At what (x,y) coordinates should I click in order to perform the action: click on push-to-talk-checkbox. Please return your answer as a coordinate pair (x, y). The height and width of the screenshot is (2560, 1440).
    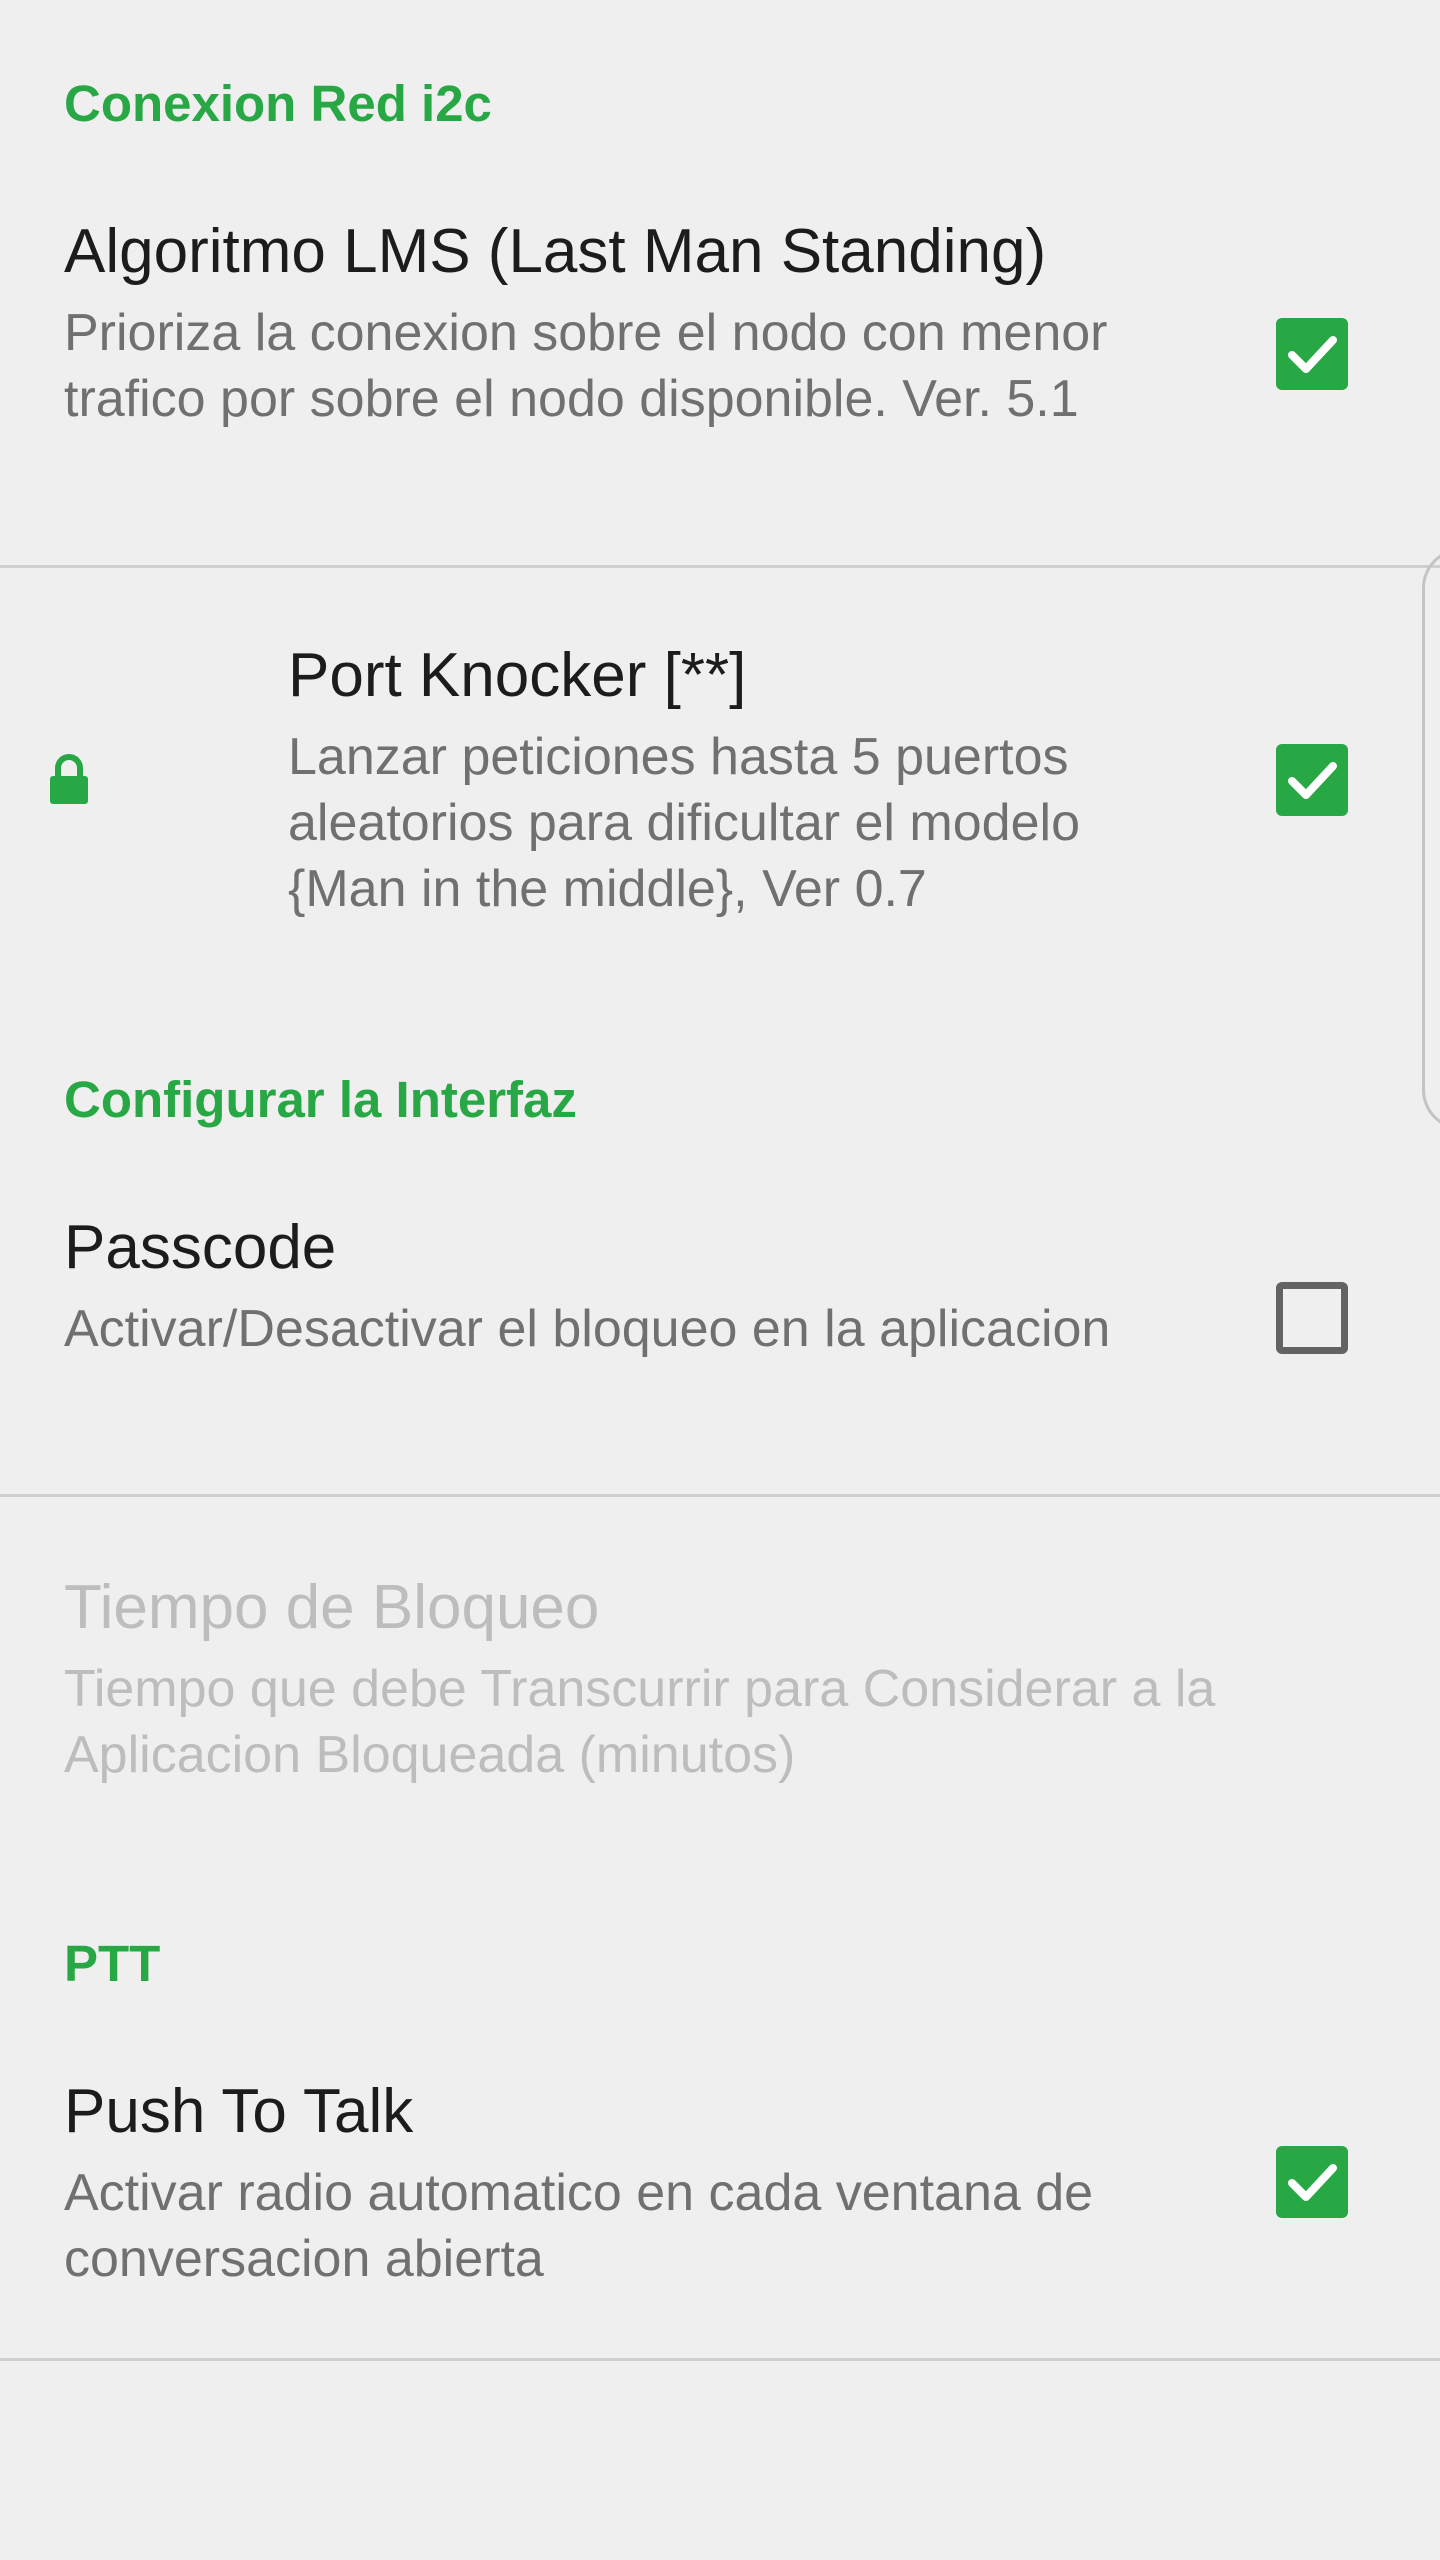
    Looking at the image, I should click on (1312, 2182).